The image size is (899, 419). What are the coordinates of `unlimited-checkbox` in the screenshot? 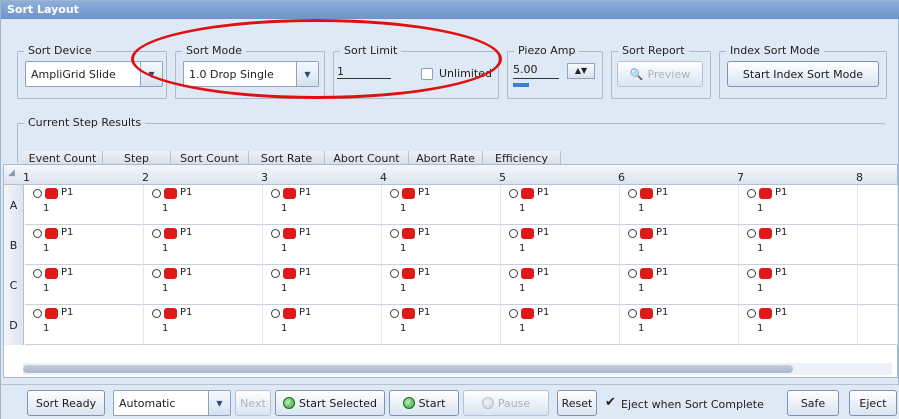 It's located at (427, 74).